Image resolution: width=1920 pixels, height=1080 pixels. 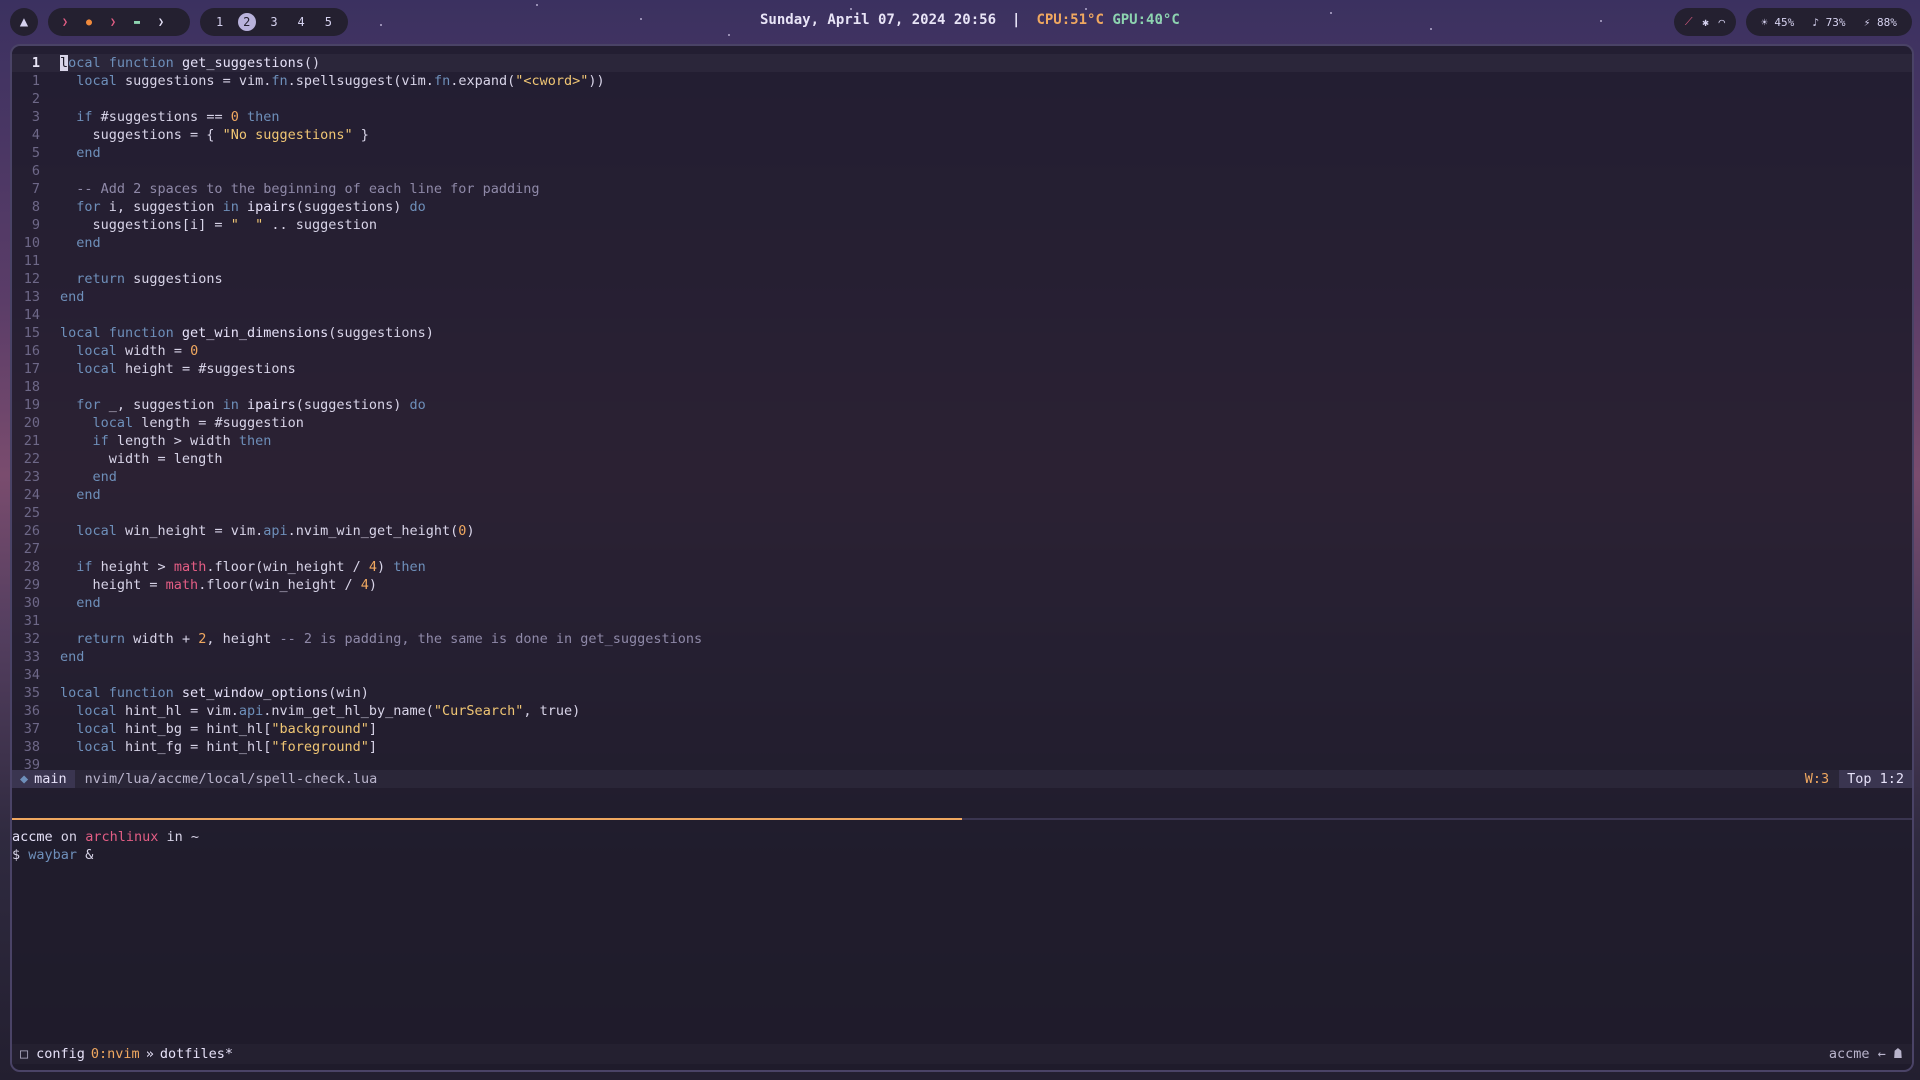 I want to click on code-line: 21 if length > width then, so click(x=962, y=441).